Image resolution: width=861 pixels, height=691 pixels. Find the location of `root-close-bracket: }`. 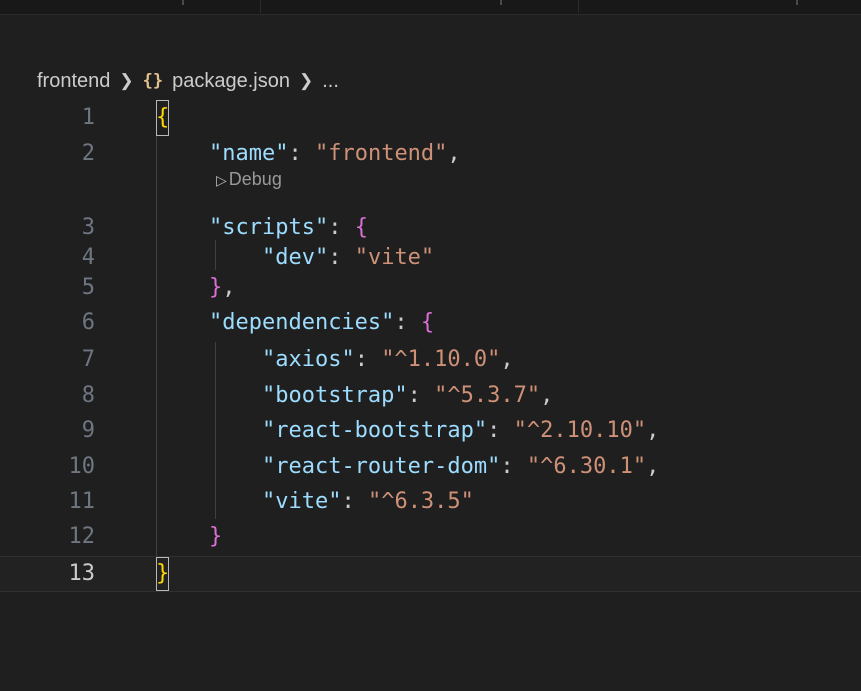

root-close-bracket: } is located at coordinates (163, 574).